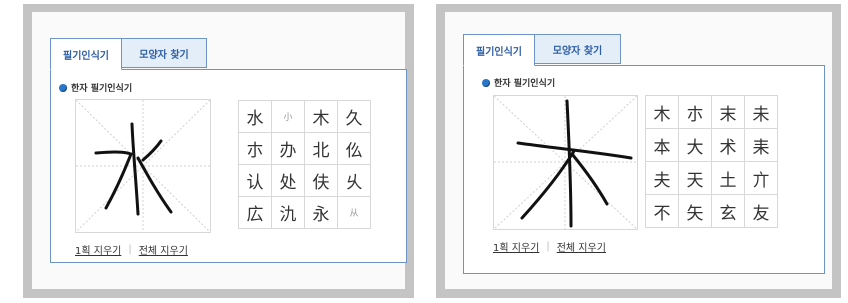 The height and width of the screenshot is (303, 848). I want to click on candidate-char: 玄, so click(728, 211).